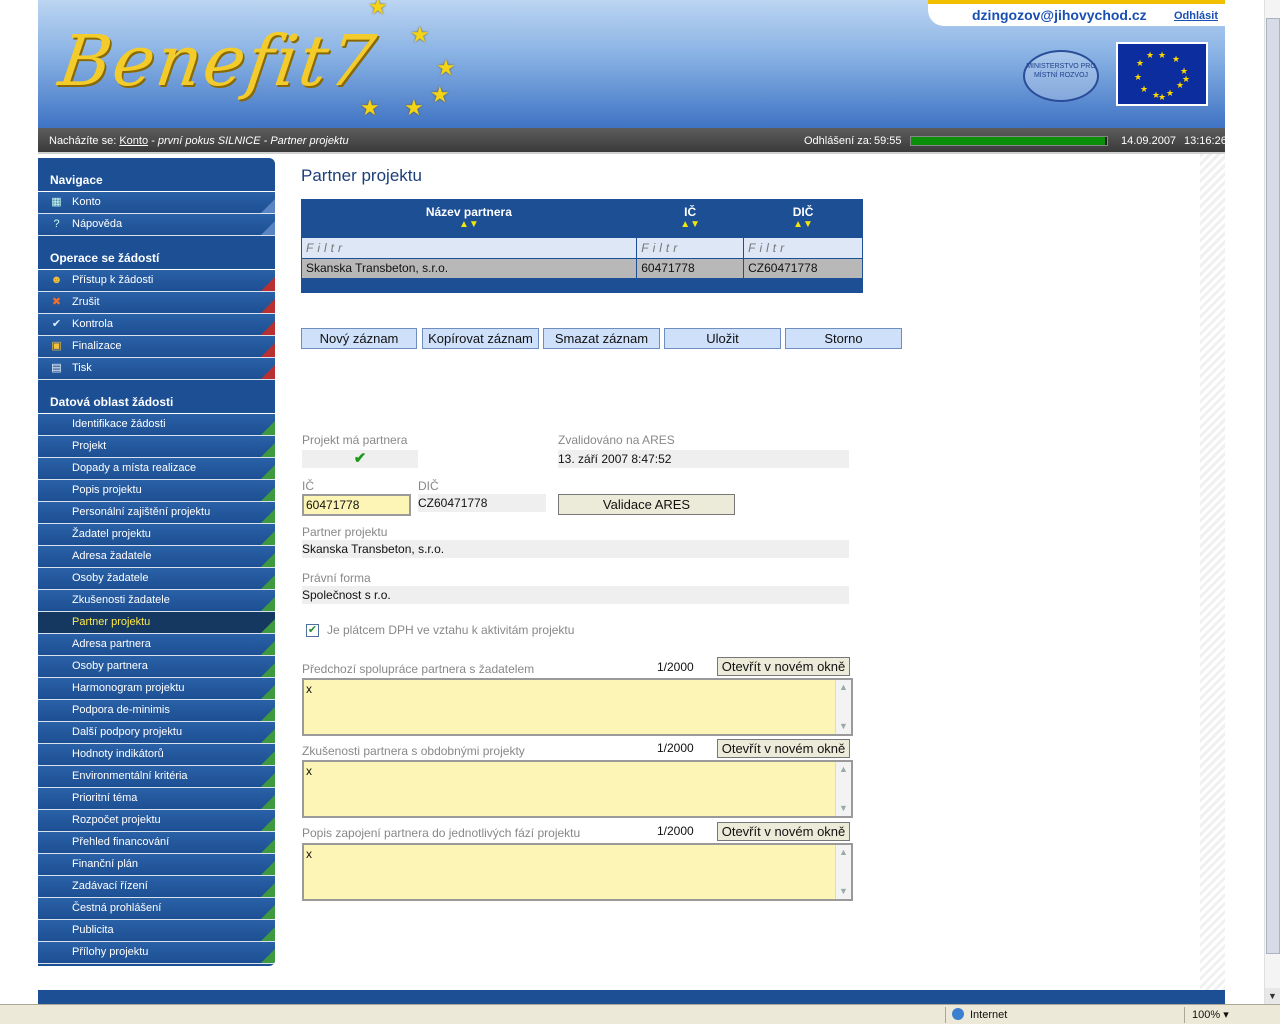 Image resolution: width=1280 pixels, height=1024 pixels. I want to click on lock-icon: ▣, so click(56, 346).